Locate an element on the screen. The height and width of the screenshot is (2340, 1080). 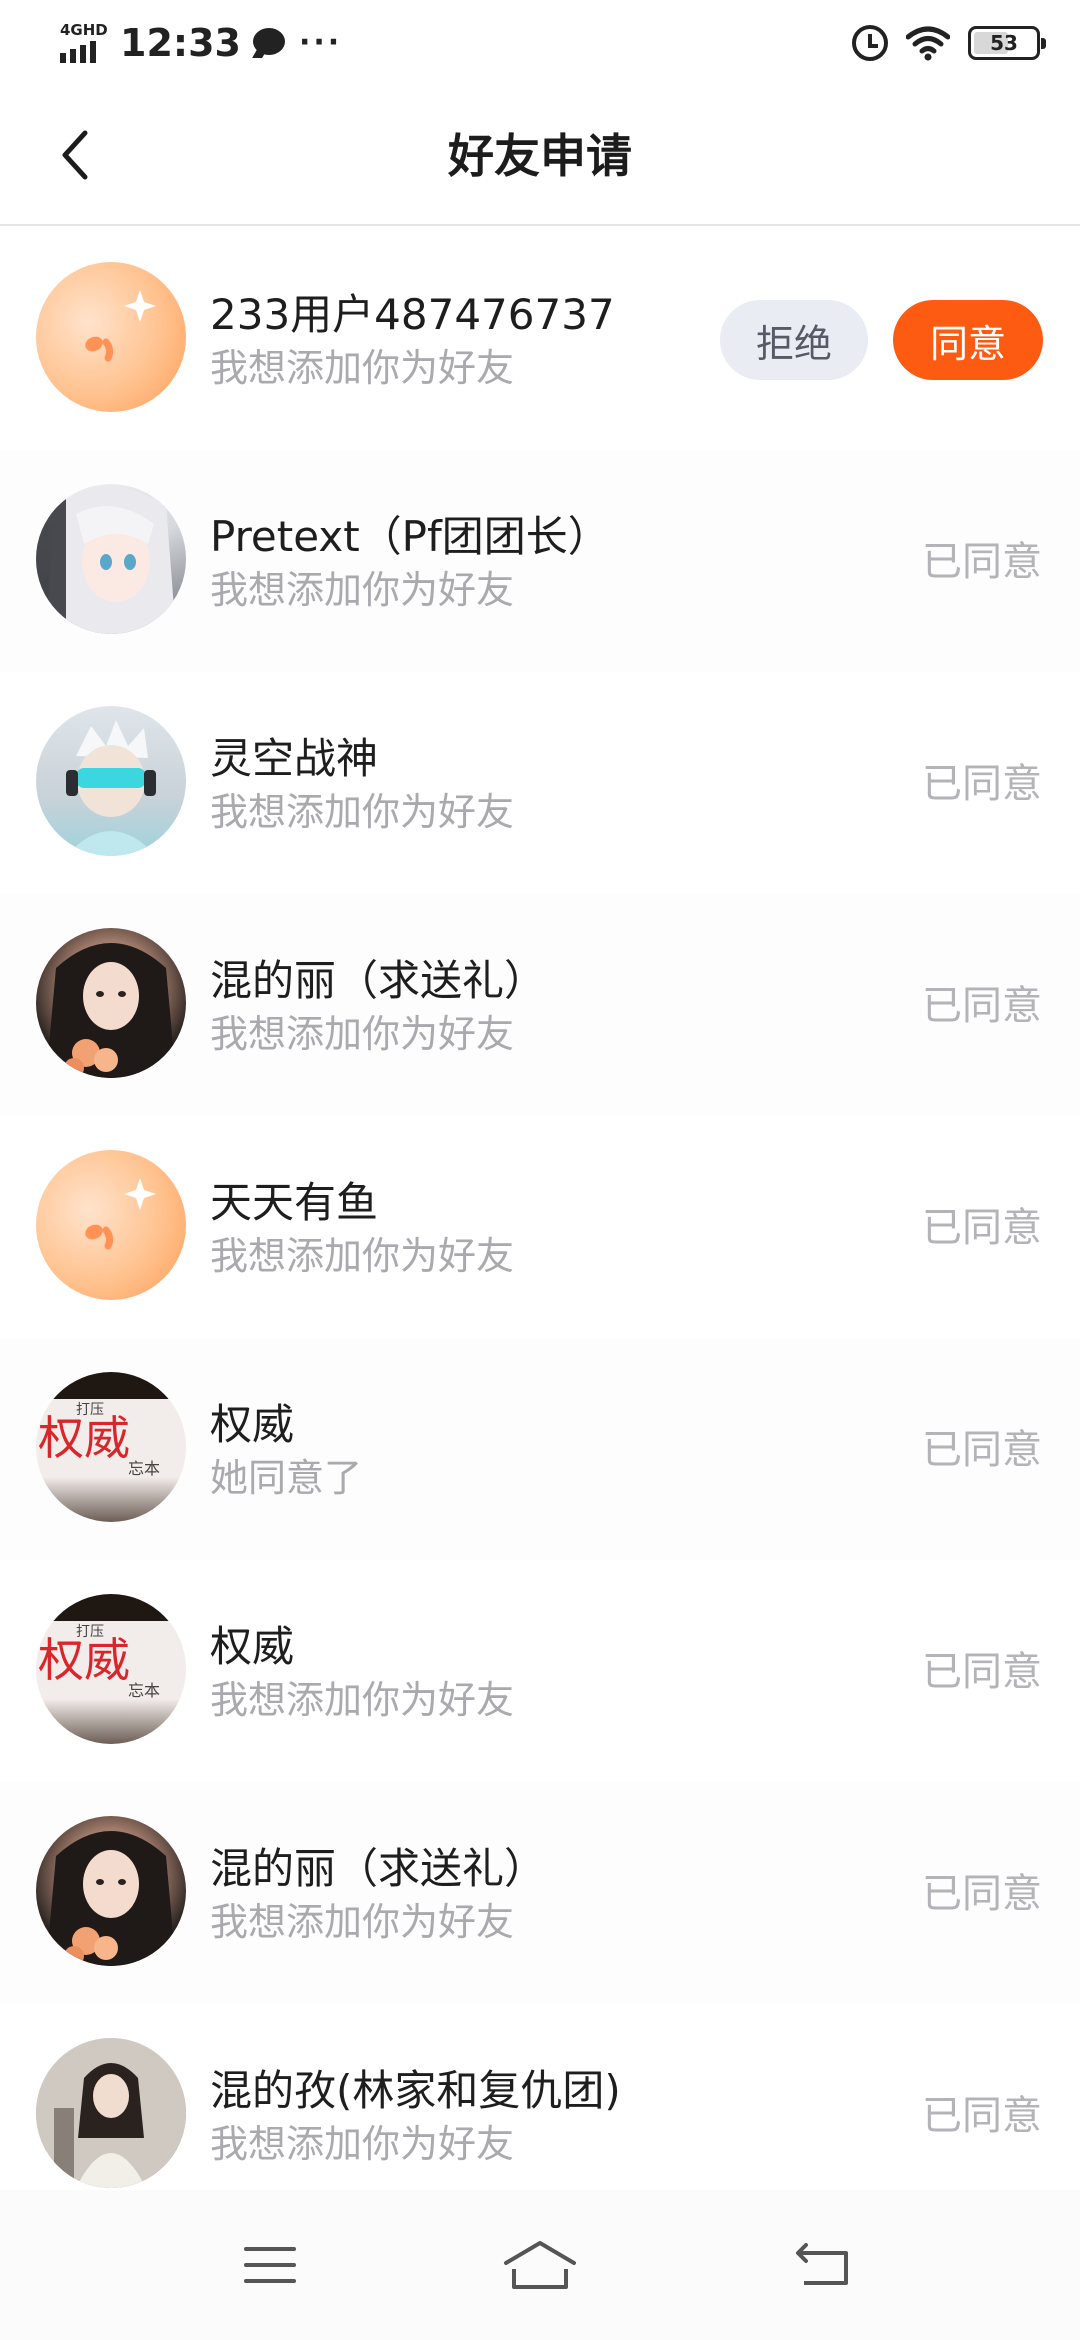
signal-icon: 4GHD is located at coordinates (83, 43).